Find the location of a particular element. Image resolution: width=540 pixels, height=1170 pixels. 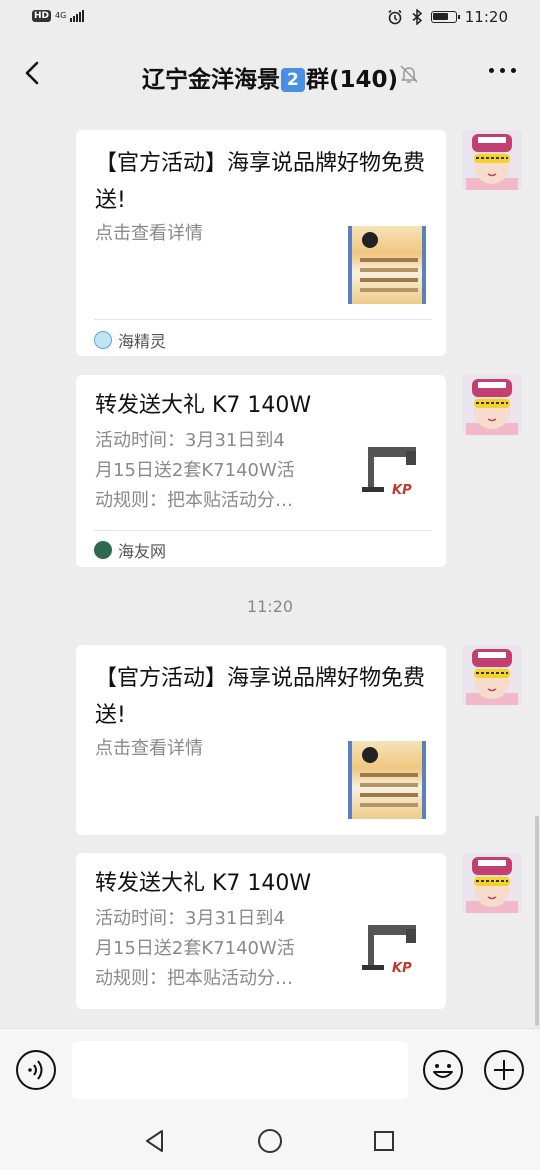

fish-icon is located at coordinates (103, 550).